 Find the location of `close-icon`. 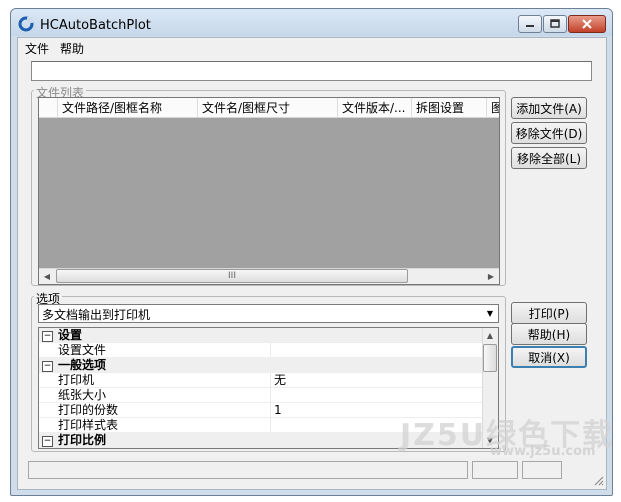

close-icon is located at coordinates (587, 24).